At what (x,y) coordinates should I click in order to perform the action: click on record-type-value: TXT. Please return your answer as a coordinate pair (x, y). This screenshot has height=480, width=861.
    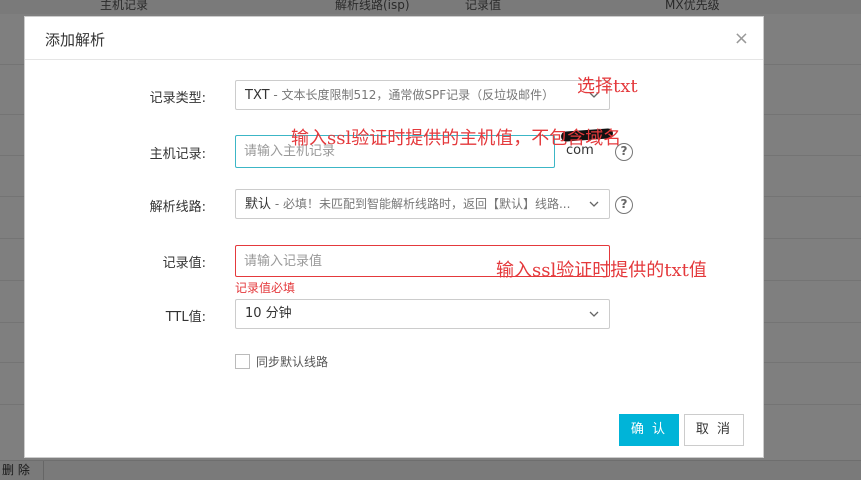
    Looking at the image, I should click on (257, 95).